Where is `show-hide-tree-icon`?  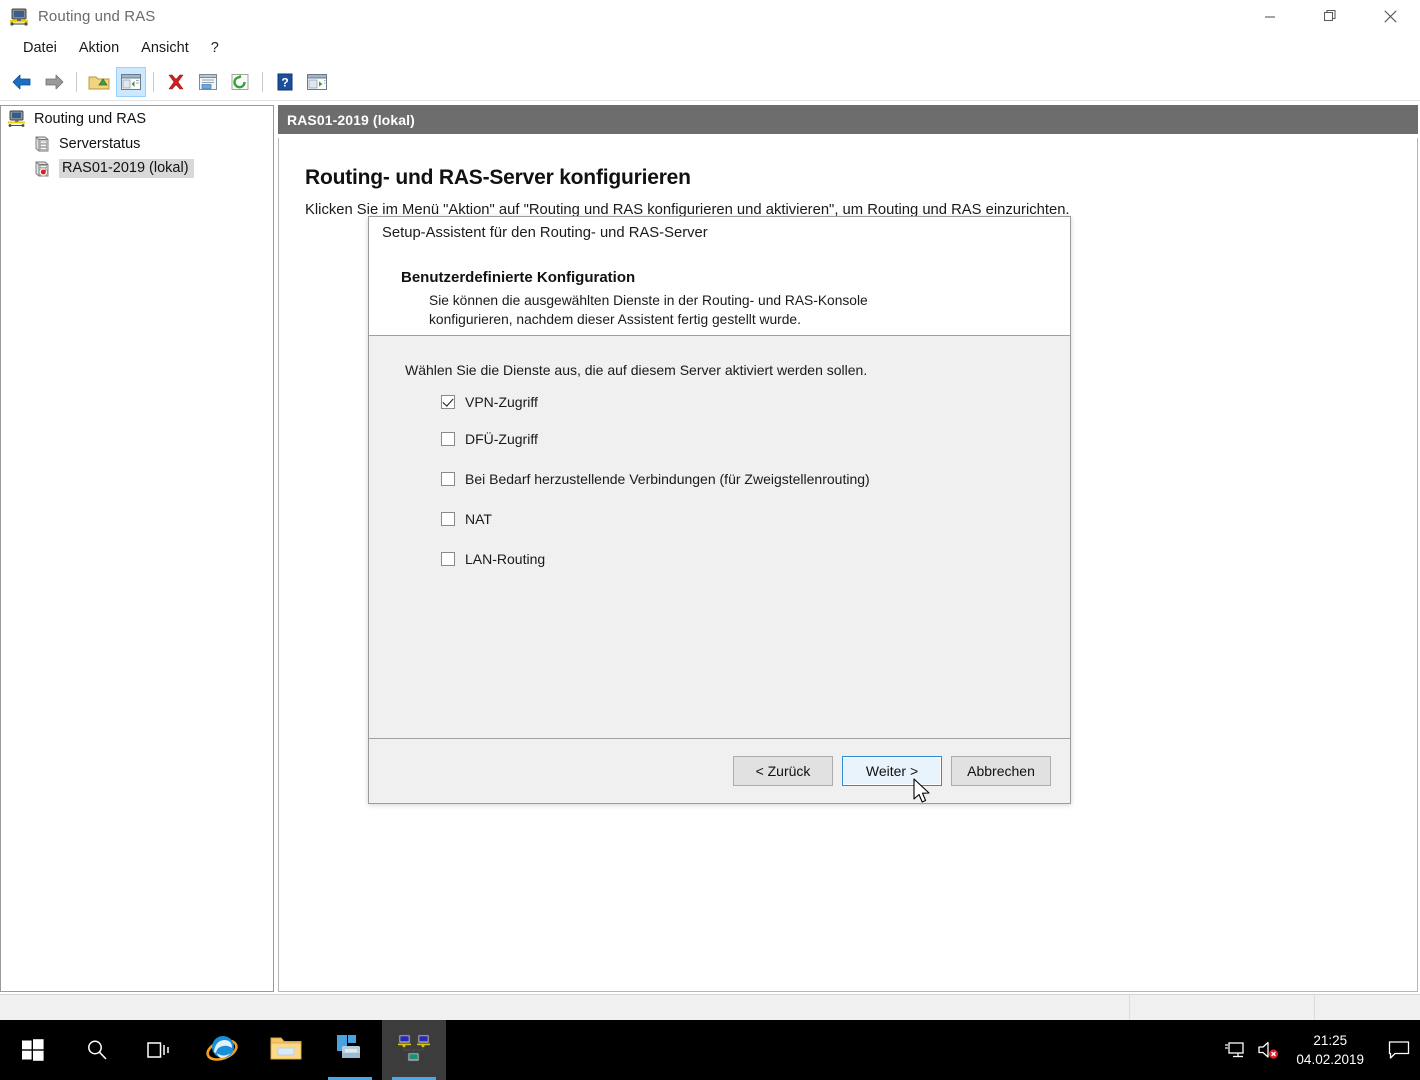
show-hide-tree-icon is located at coordinates (131, 81).